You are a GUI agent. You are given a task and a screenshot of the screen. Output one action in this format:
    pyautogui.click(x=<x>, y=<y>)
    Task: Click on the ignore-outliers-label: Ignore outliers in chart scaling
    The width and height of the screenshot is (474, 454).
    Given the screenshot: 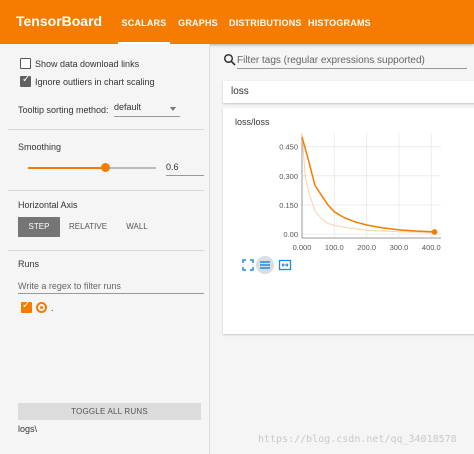 What is the action you would take?
    pyautogui.click(x=95, y=82)
    